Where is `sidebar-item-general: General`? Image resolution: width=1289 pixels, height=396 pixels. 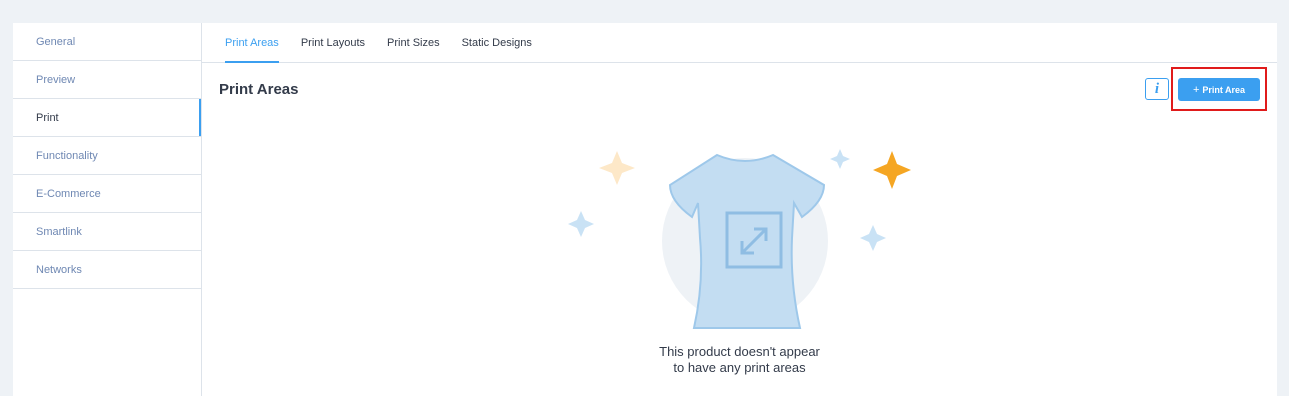
sidebar-item-general: General is located at coordinates (107, 42).